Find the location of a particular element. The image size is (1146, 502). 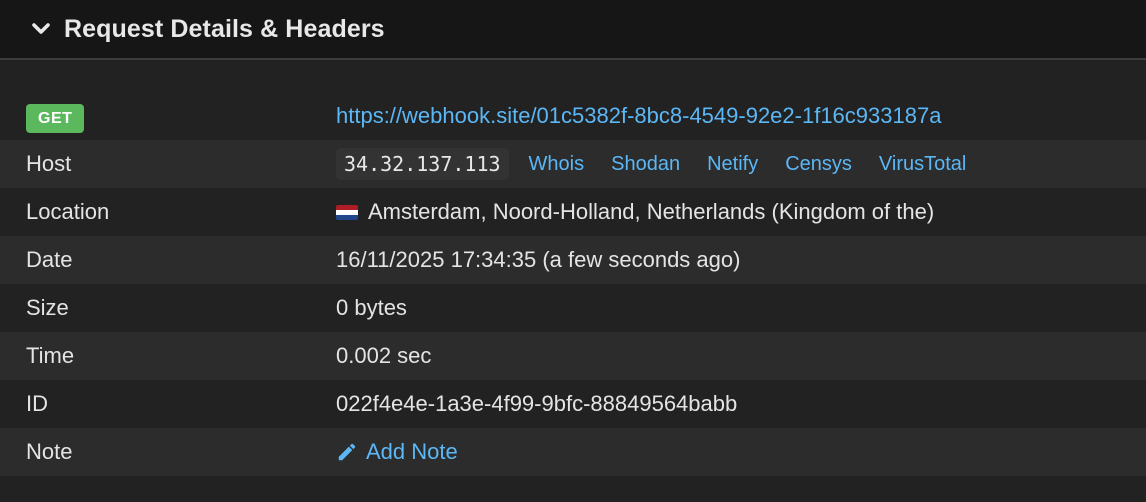

table-row-note: Note Add Note is located at coordinates (573, 452).